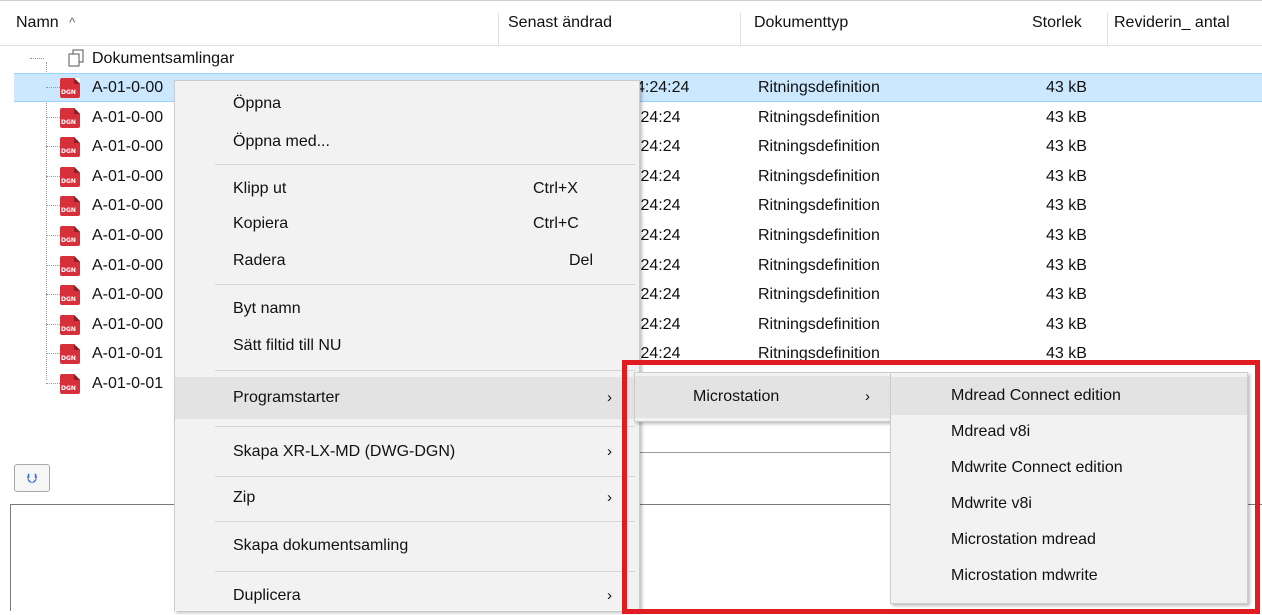 Image resolution: width=1262 pixels, height=615 pixels. Describe the element at coordinates (1069, 396) in the screenshot. I see `menu-item-mdread-connect: Mdread Connect edition` at that location.